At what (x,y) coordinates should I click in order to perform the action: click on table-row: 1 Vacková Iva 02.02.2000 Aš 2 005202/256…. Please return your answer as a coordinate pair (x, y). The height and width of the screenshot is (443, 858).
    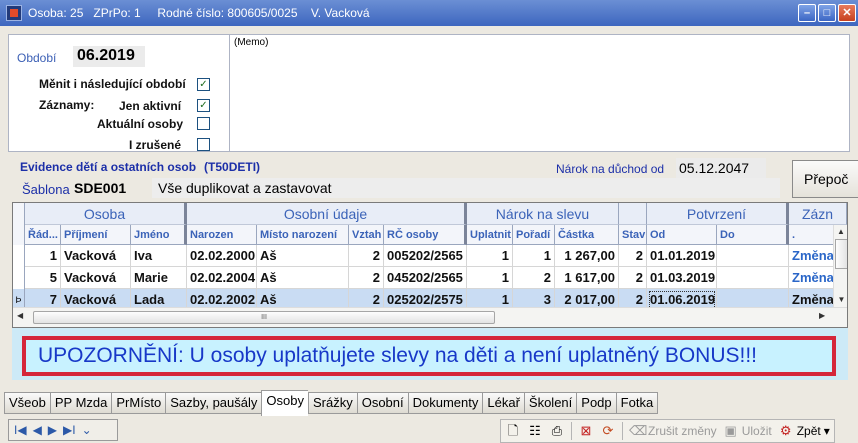
    Looking at the image, I should click on (430, 256).